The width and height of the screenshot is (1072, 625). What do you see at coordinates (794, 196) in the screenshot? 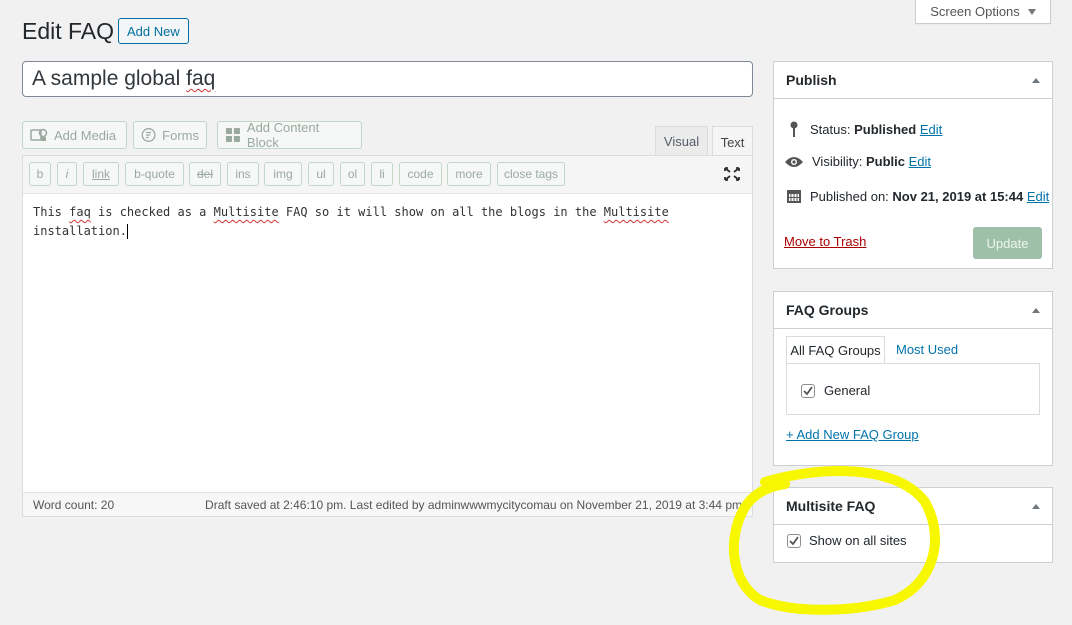
I see `calendar-icon` at bounding box center [794, 196].